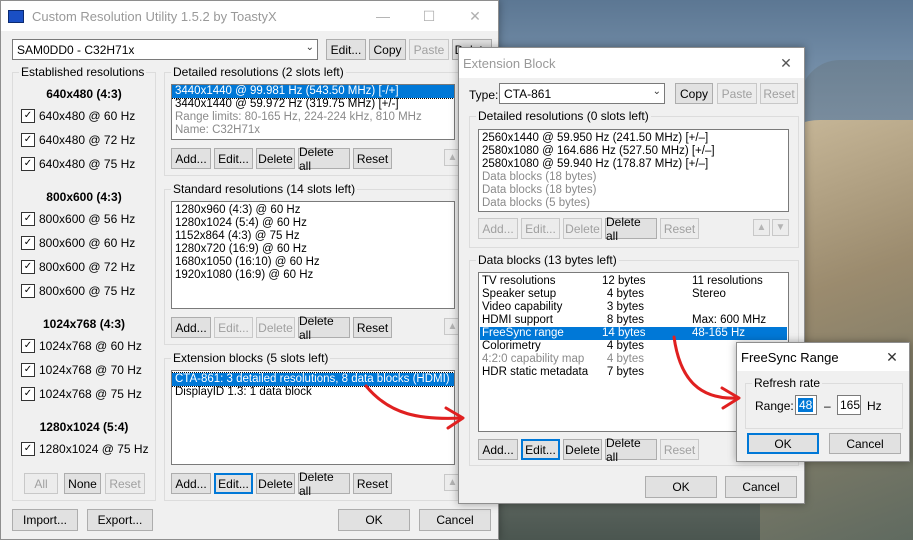  Describe the element at coordinates (313, 104) in the screenshot. I see `list-item: 3440x1440 @ 59.972 Hz (319.75 MHz) [+/-]` at that location.